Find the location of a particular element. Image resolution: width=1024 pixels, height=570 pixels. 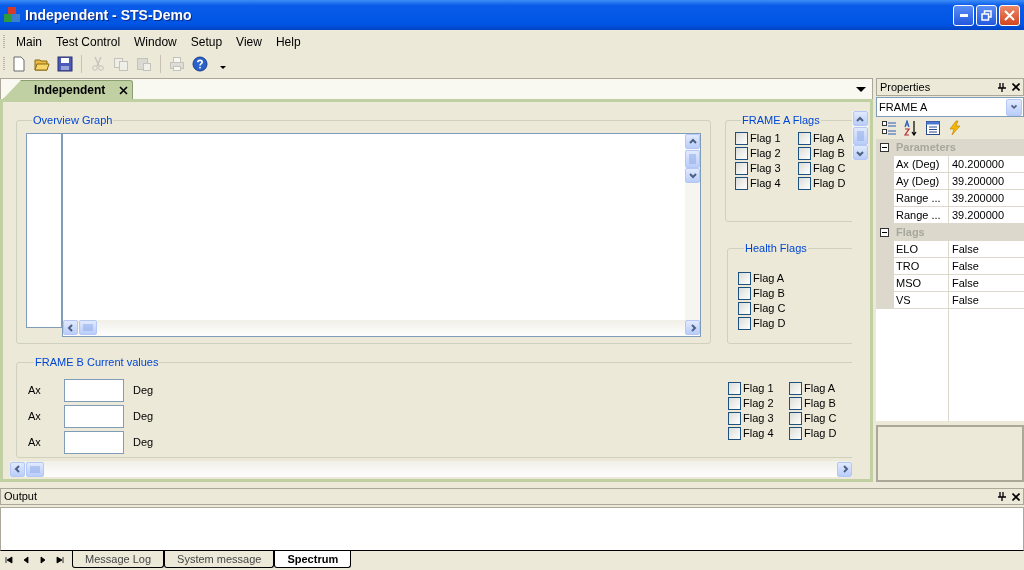

document-tab: Independent is located at coordinates (68, 89).